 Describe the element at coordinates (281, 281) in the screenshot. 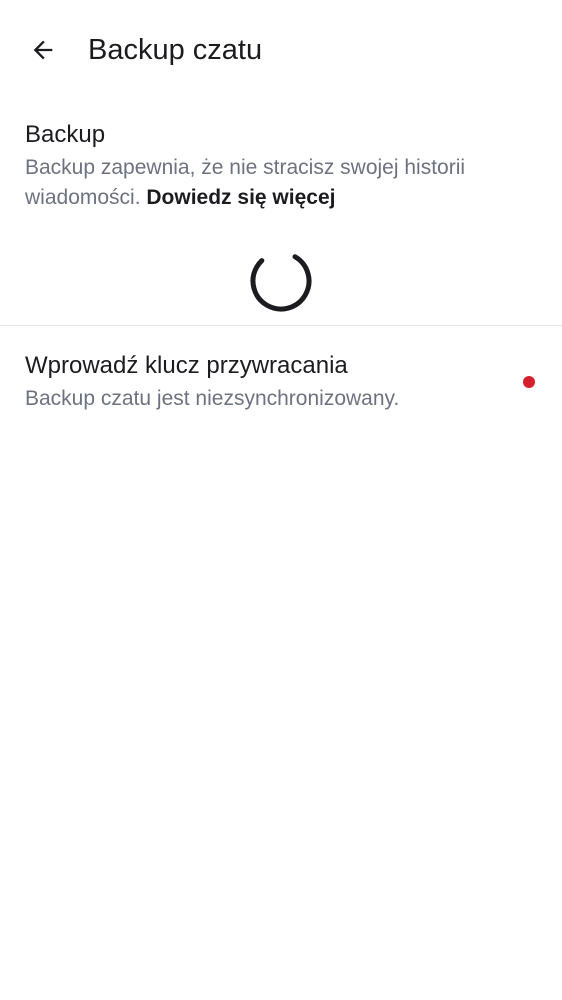

I see `loading-spinner-icon` at that location.